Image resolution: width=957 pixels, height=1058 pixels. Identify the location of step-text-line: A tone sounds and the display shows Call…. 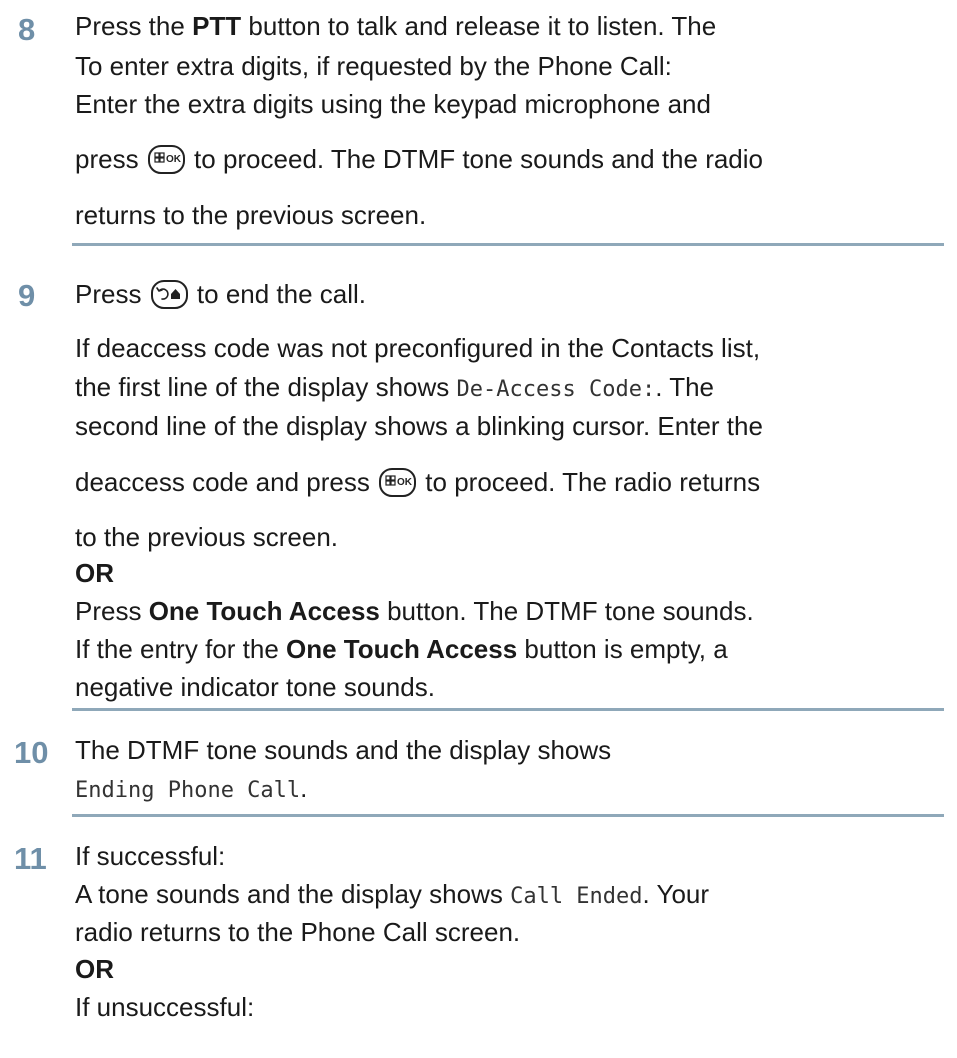
(392, 894).